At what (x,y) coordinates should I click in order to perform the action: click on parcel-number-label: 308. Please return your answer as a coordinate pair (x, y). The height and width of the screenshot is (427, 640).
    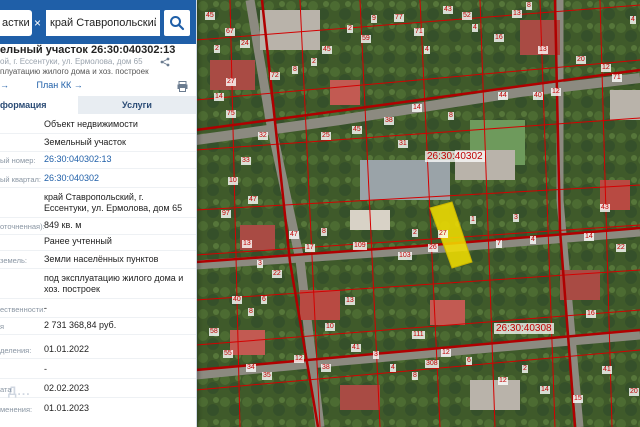
    Looking at the image, I should click on (432, 364).